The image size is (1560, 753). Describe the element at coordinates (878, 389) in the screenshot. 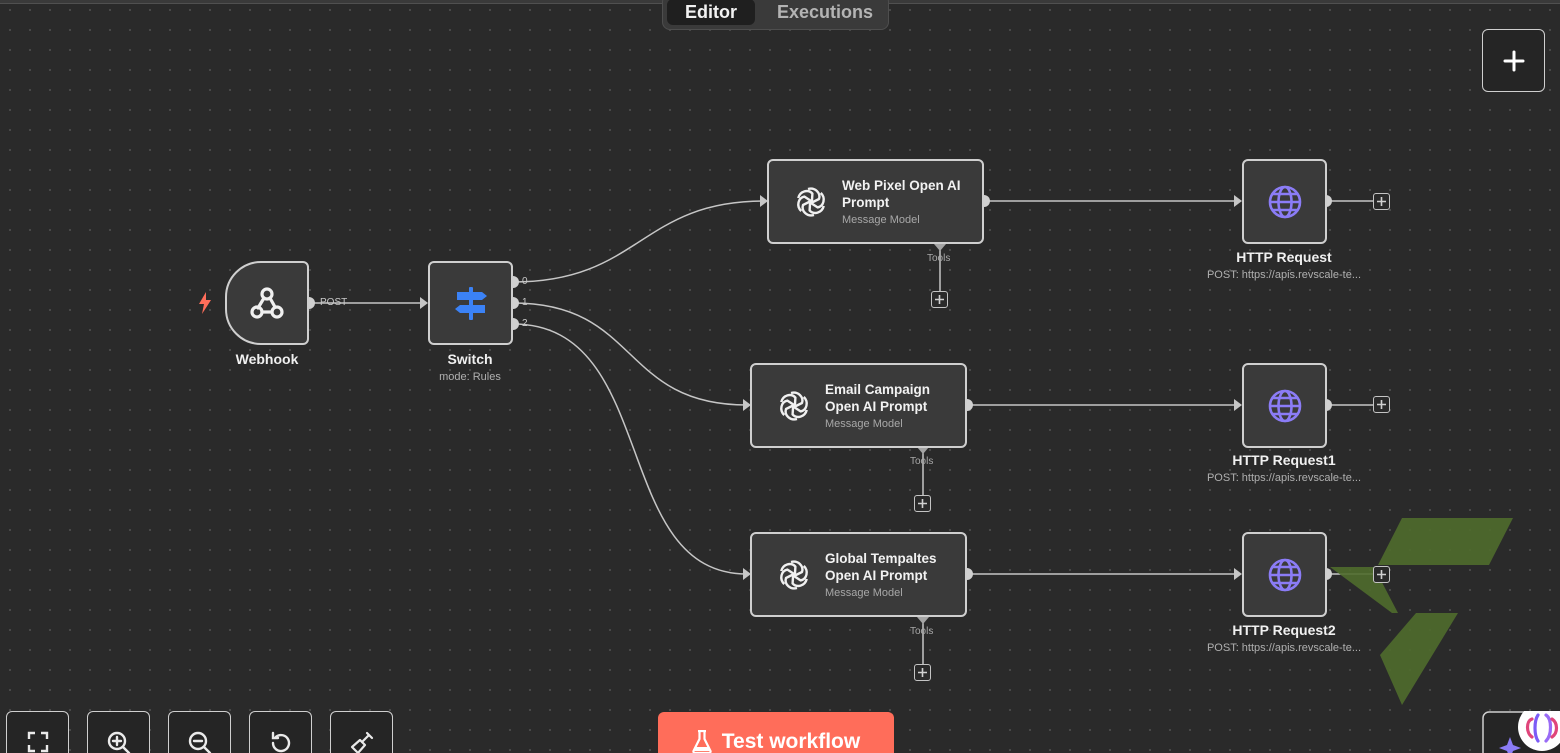

I see `ai-node-title-line1: Email Campaign` at that location.